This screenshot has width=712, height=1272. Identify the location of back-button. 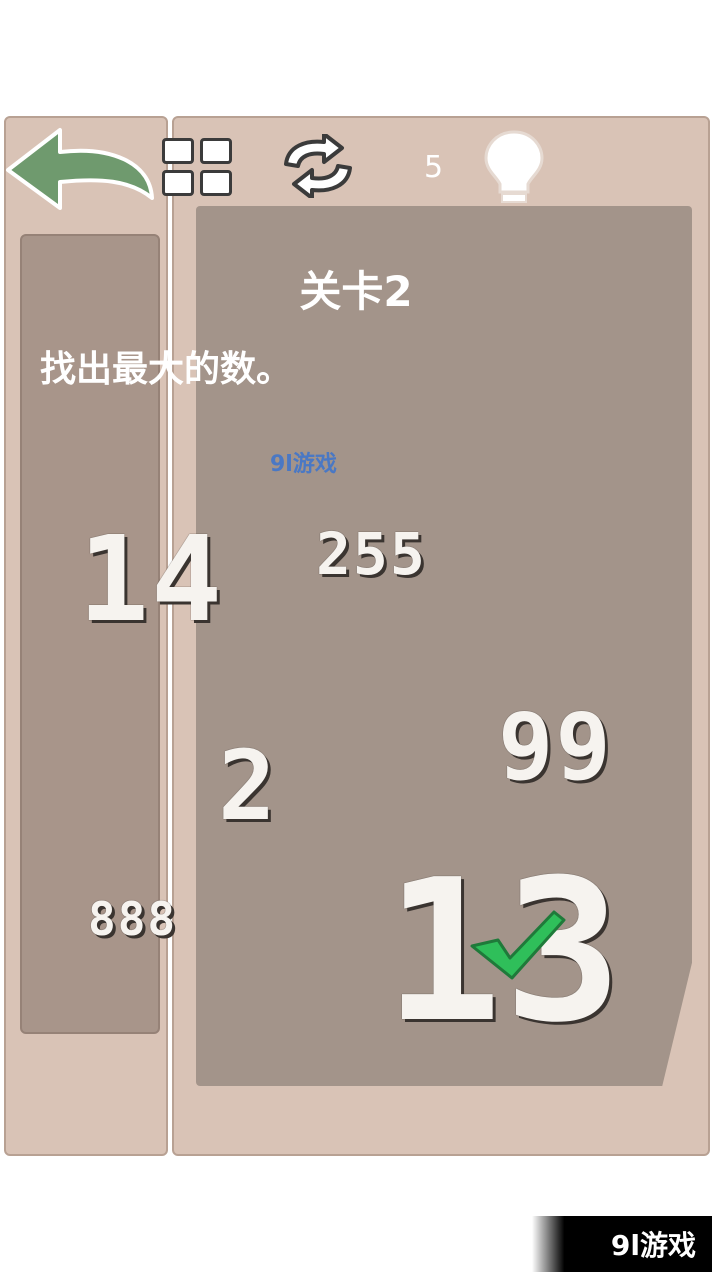
(80, 168).